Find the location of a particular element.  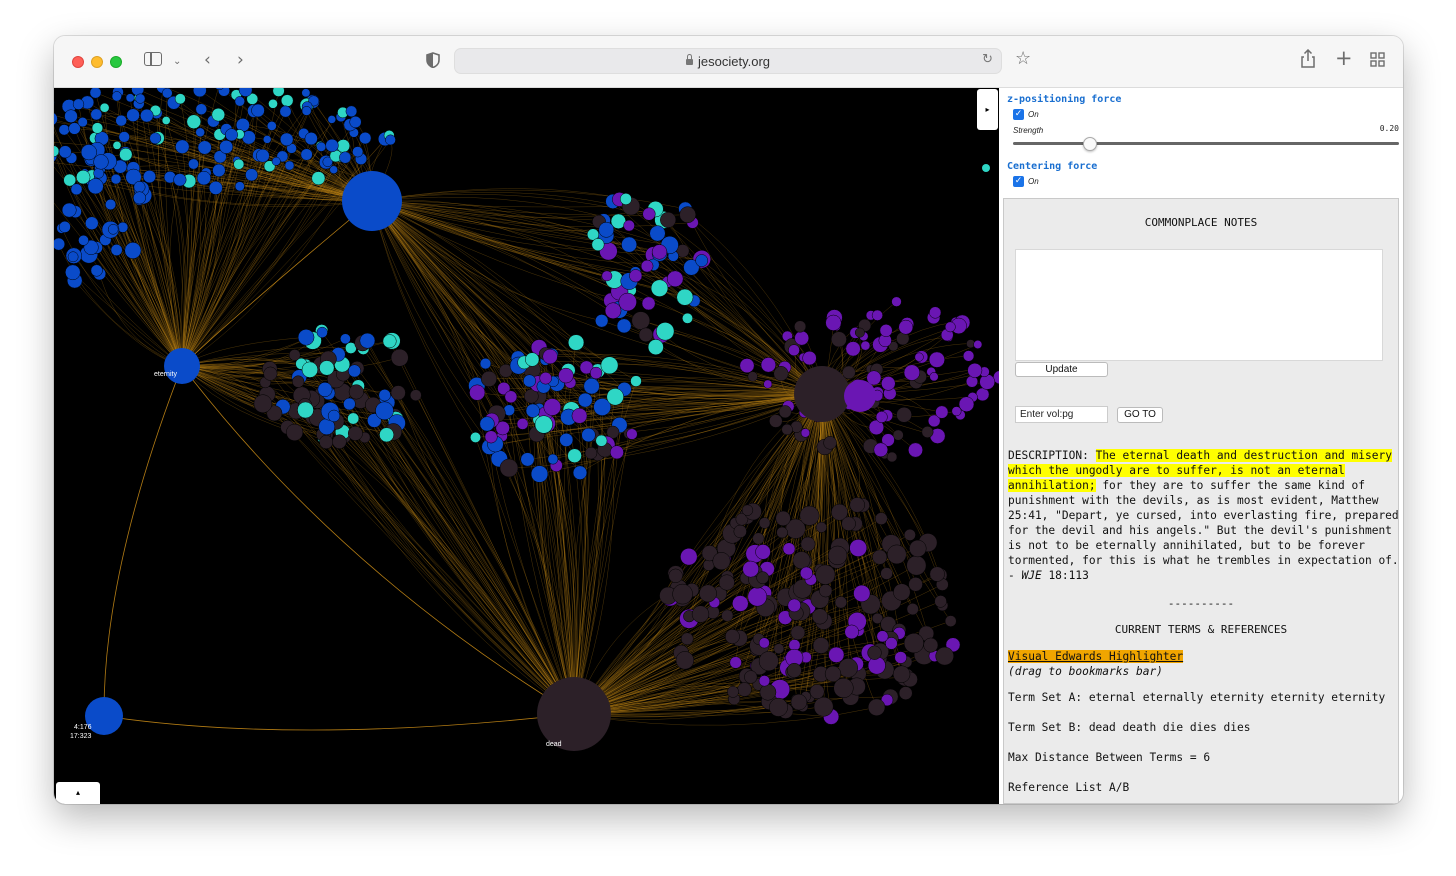

chevron-left-icon: ‹ is located at coordinates (207, 60).